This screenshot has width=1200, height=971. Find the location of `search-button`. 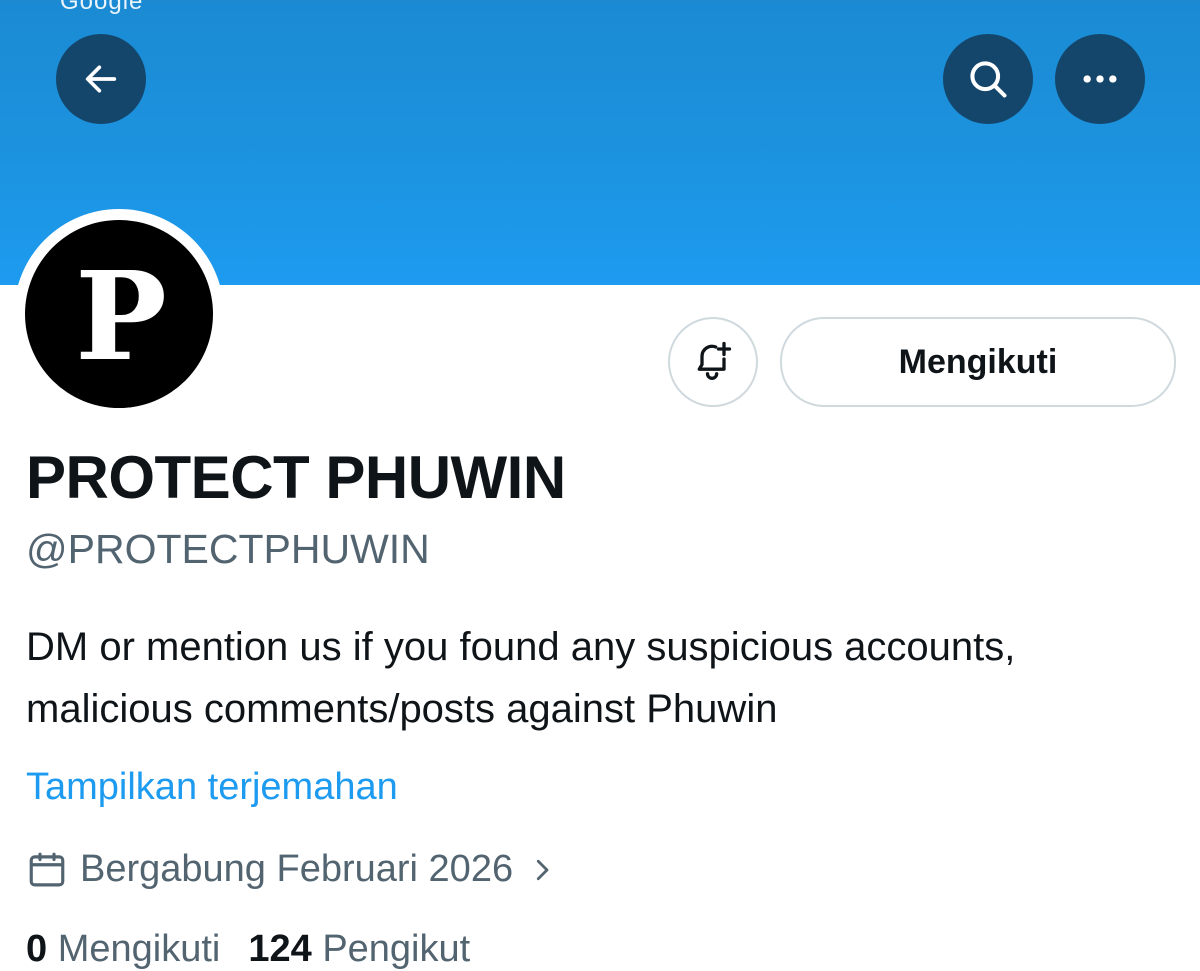

search-button is located at coordinates (988, 79).